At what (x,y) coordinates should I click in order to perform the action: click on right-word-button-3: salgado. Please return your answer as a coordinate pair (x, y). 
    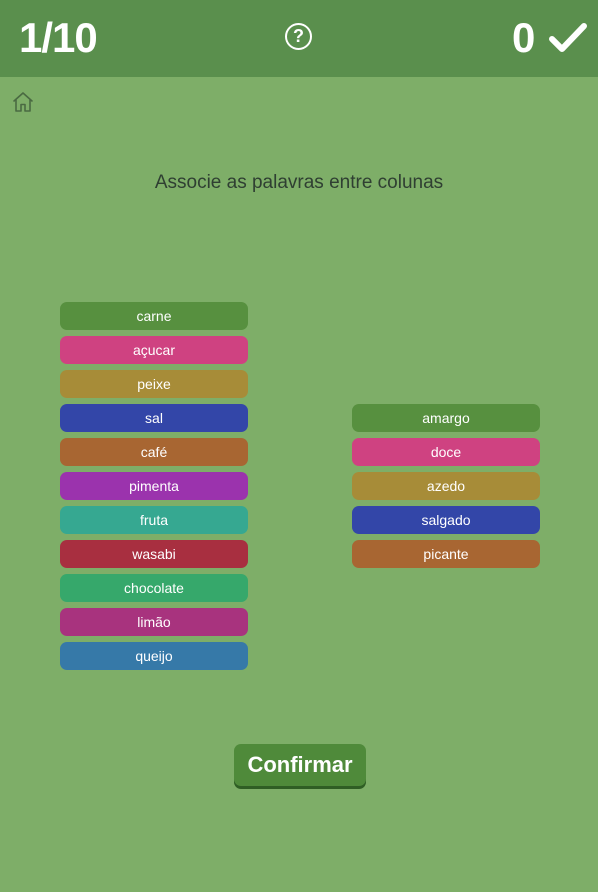
    Looking at the image, I should click on (446, 520).